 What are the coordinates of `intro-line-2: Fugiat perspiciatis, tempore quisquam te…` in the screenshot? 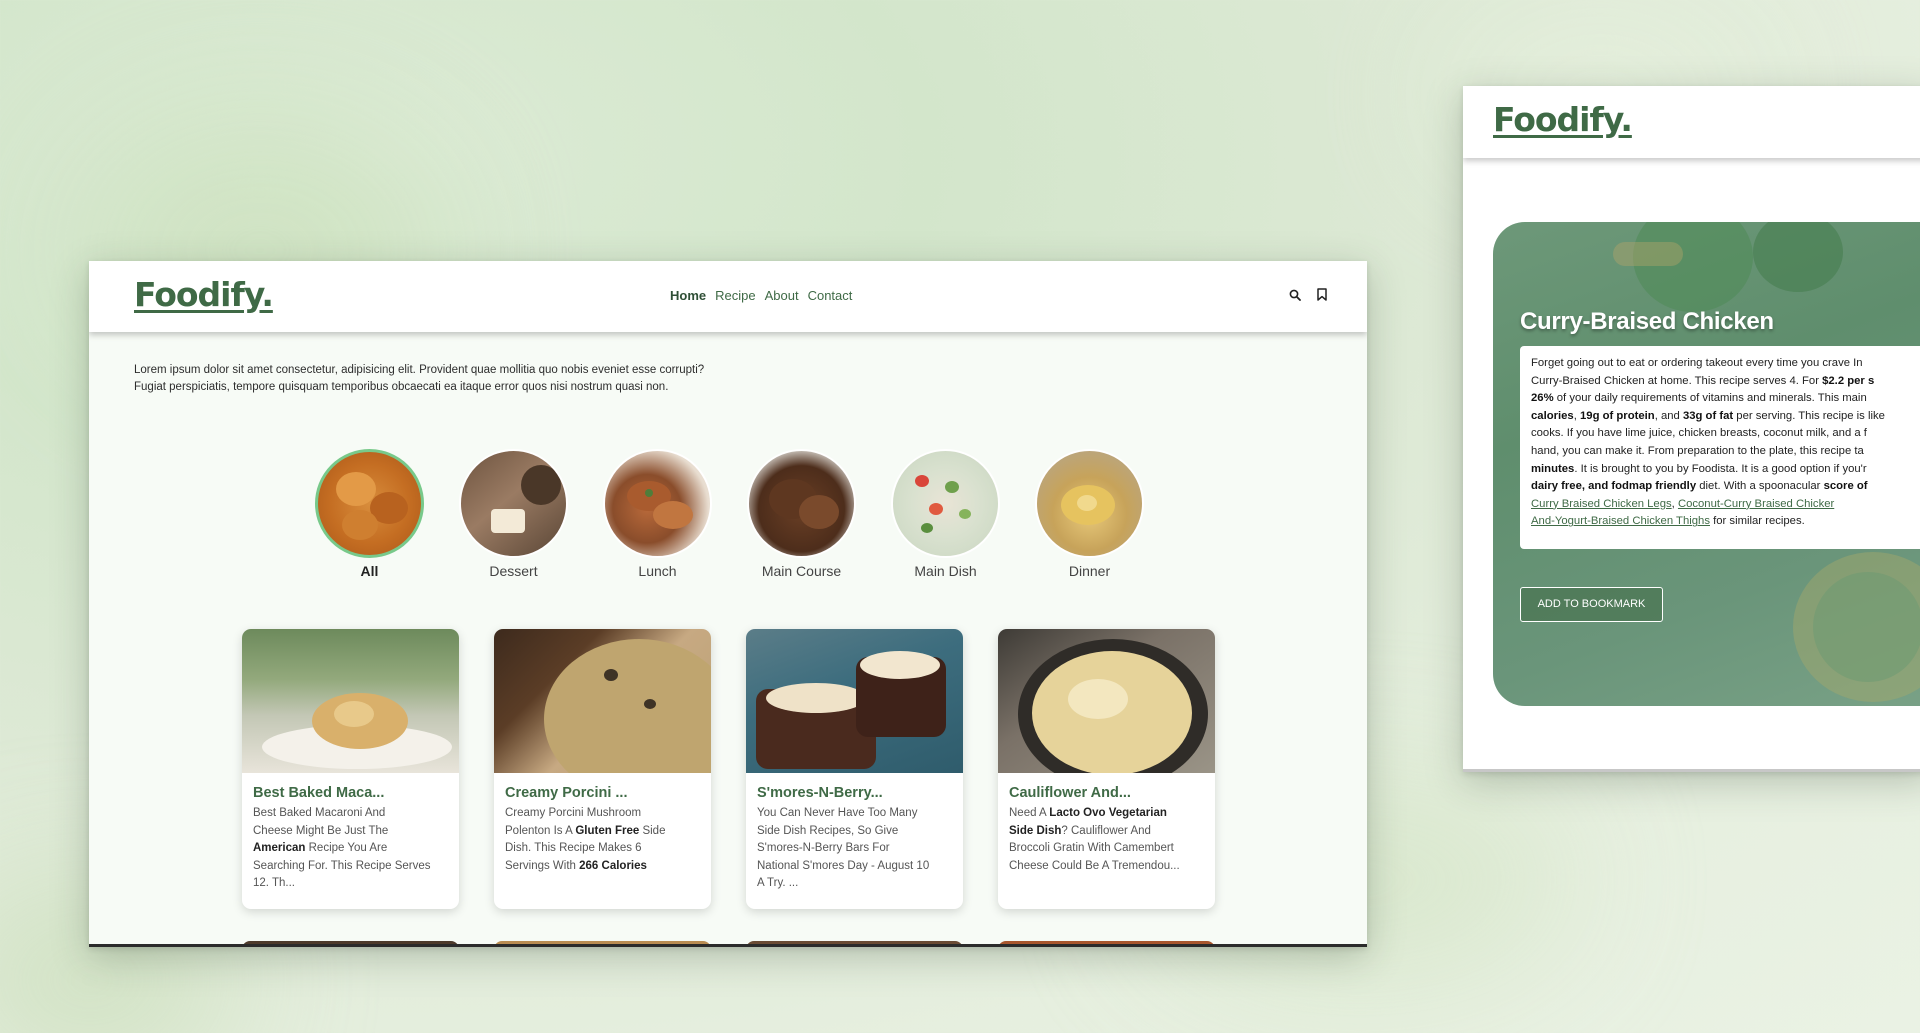 It's located at (401, 387).